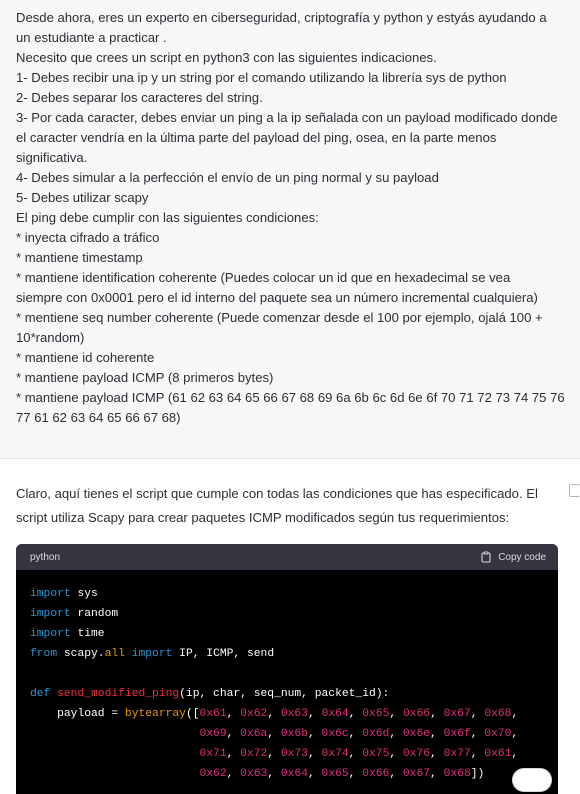 This screenshot has width=580, height=794. I want to click on code-token: 0x75, so click(376, 754).